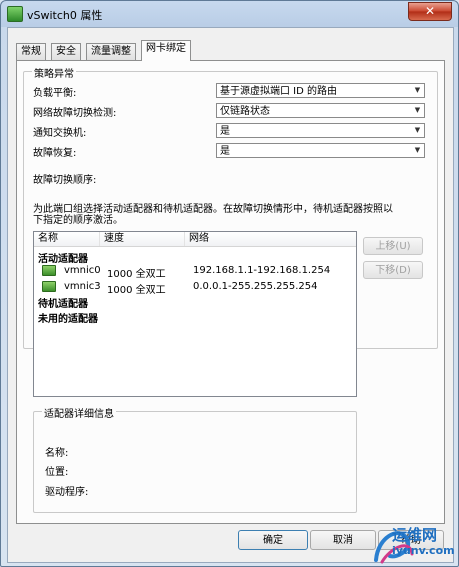 The width and height of the screenshot is (459, 567). Describe the element at coordinates (60, 133) in the screenshot. I see `notify-switches-label: 通知交换机:` at that location.